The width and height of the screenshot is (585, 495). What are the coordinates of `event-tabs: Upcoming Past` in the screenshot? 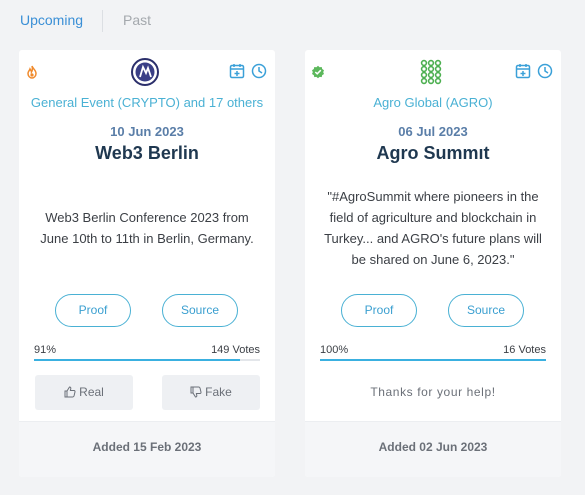 It's located at (292, 20).